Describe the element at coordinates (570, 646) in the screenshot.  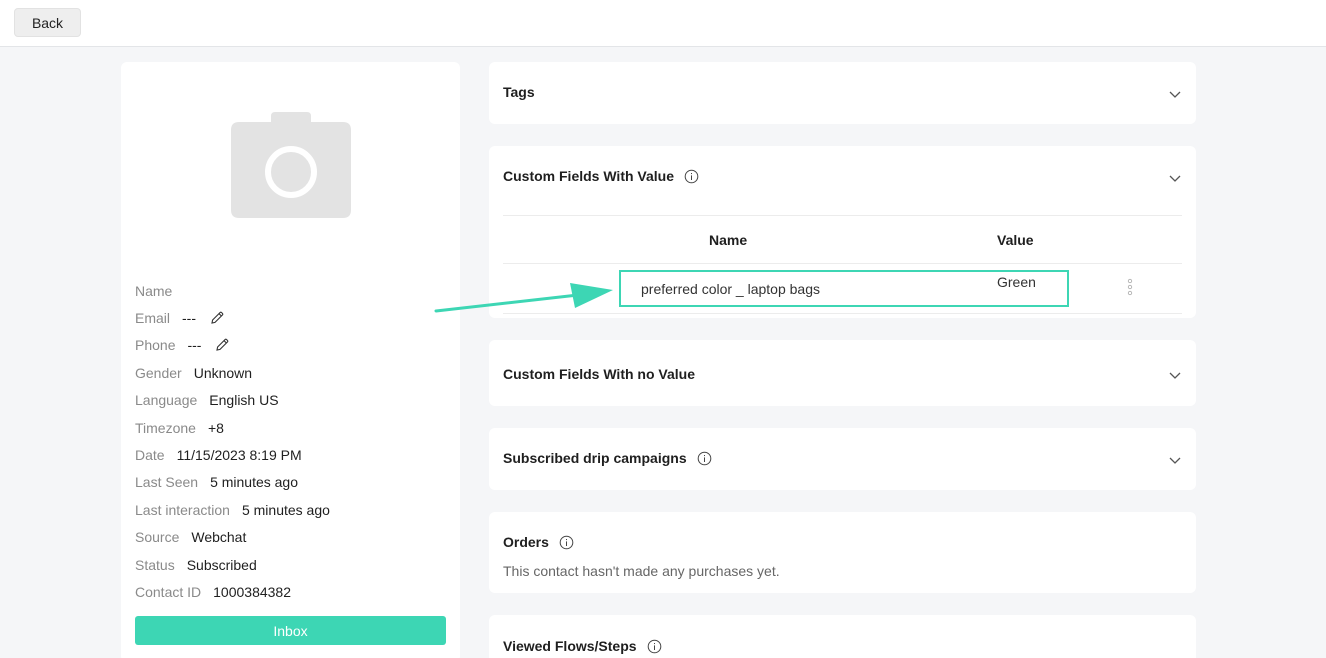
I see `viewed-flows-title: Viewed Flows/Steps` at that location.